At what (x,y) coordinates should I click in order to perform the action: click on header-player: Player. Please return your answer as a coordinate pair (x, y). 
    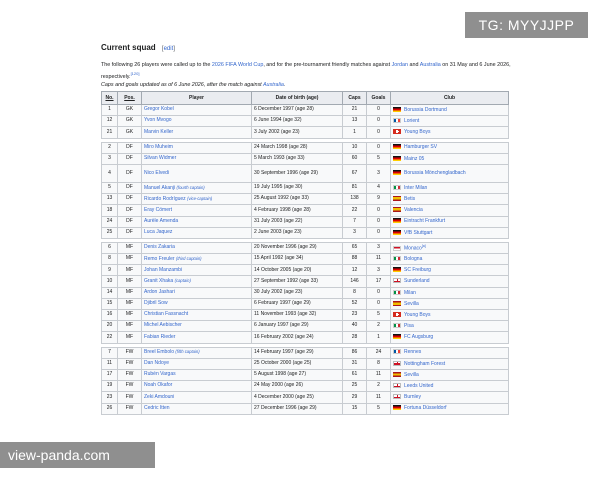
    Looking at the image, I should click on (196, 98).